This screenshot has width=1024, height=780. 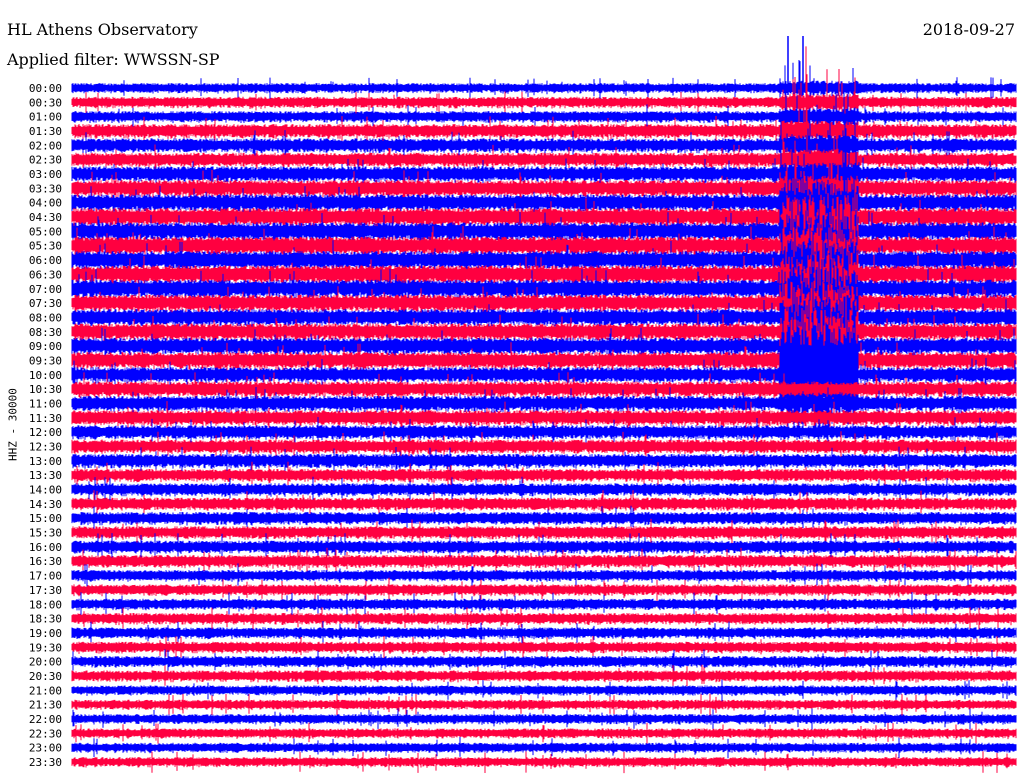 What do you see at coordinates (45, 117) in the screenshot?
I see `row-time-label: 01:00` at bounding box center [45, 117].